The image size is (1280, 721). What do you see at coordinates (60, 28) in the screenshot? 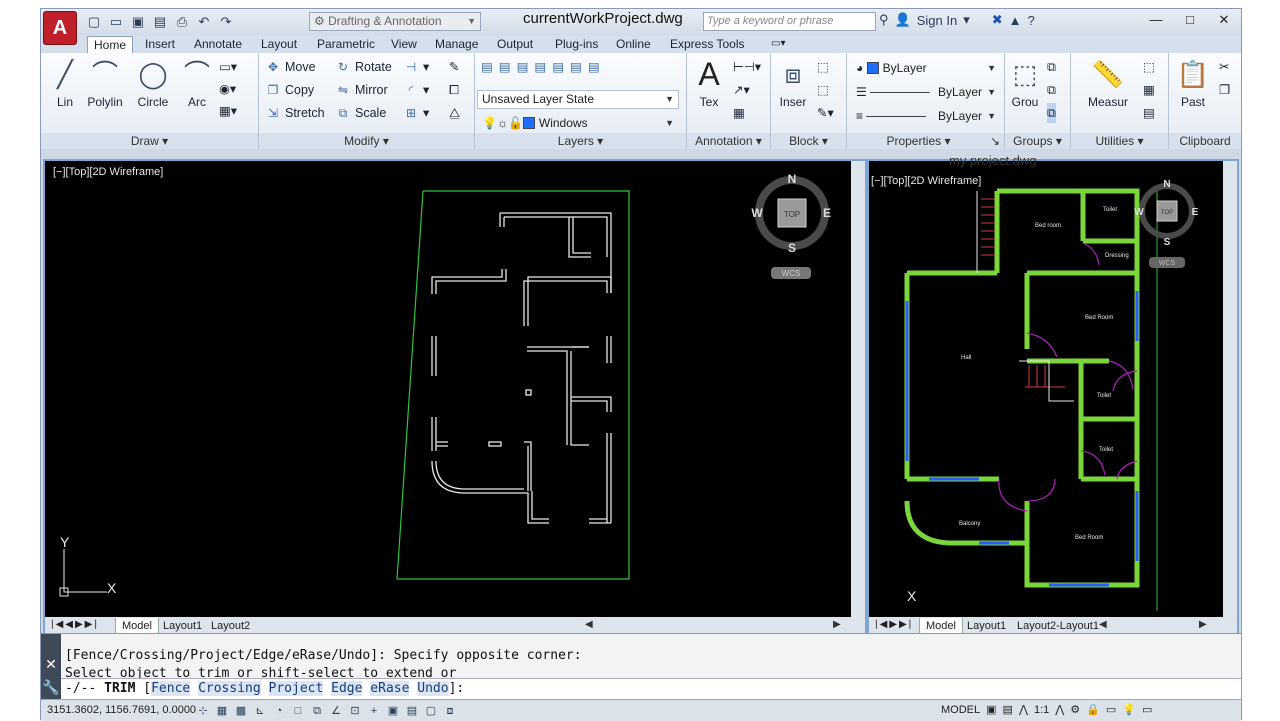
I see `application-menu-button: A` at bounding box center [60, 28].